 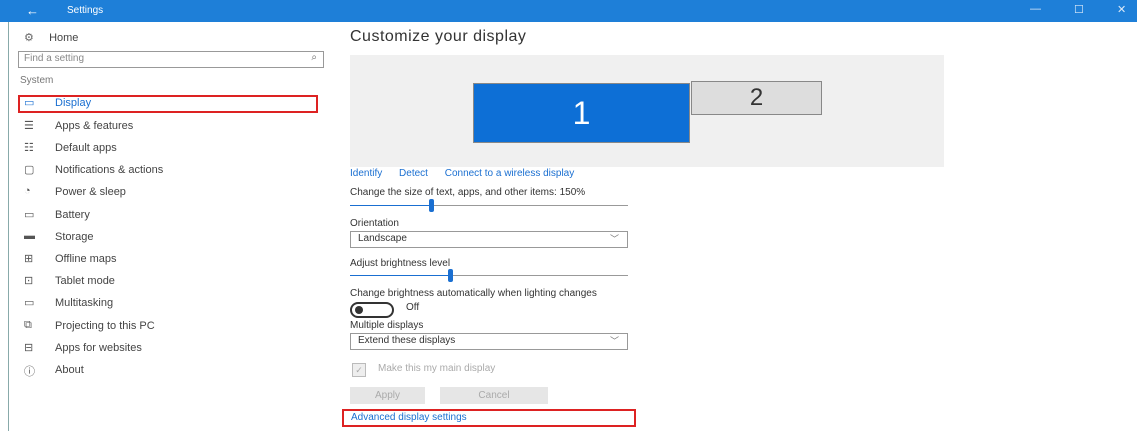 I want to click on info-icon: ⓘ, so click(x=29, y=372).